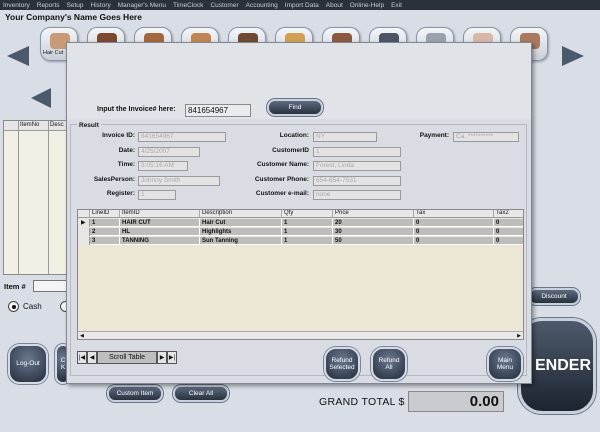 The image size is (600, 432). Describe the element at coordinates (573, 56) in the screenshot. I see `category-next-arrow-icon` at that location.